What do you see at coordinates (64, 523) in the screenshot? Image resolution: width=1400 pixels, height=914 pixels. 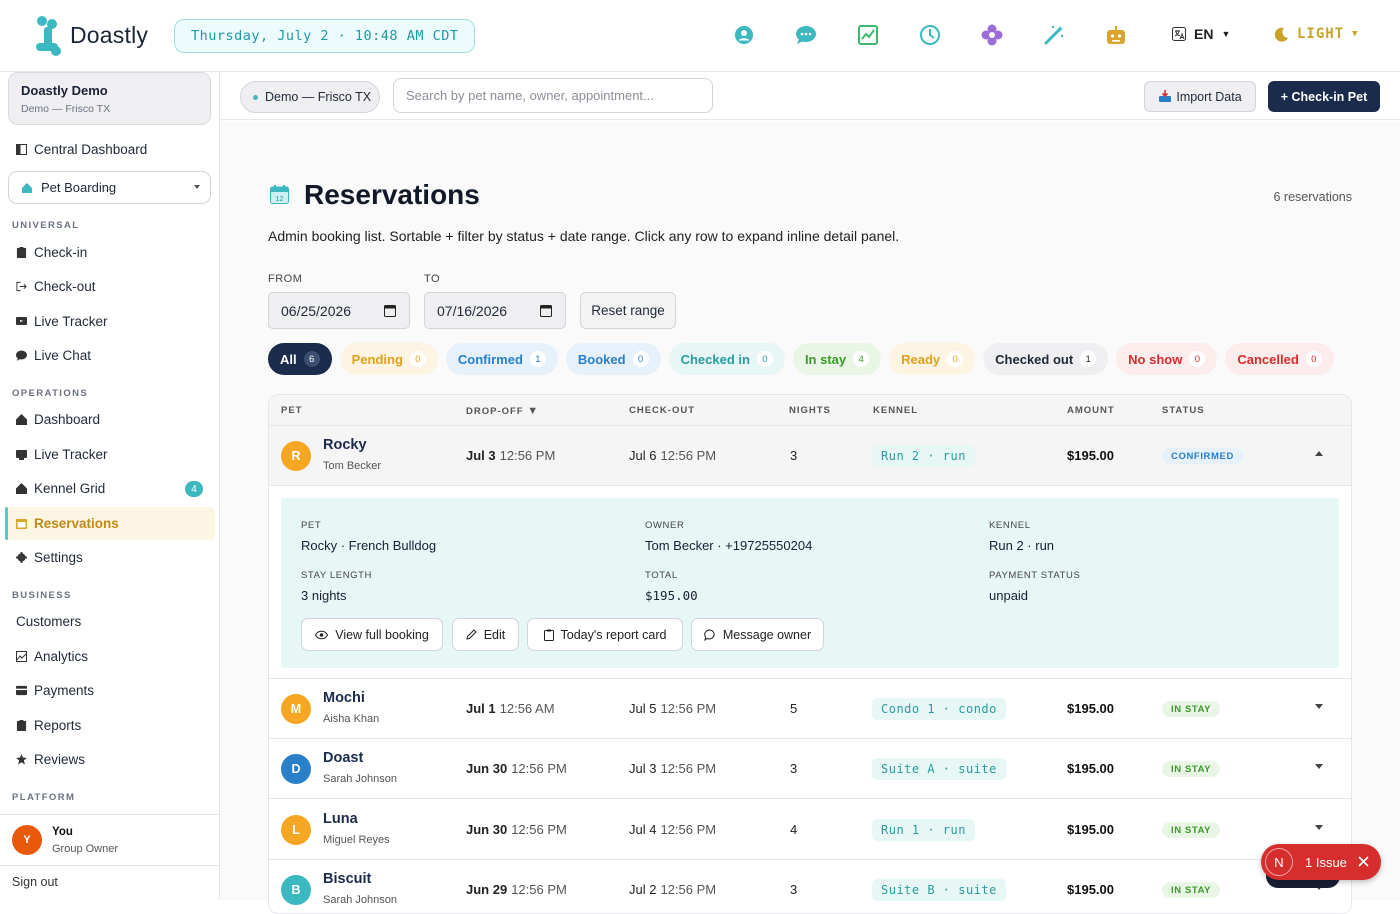 I see `sidebar-item-reservations: Reservations` at bounding box center [64, 523].